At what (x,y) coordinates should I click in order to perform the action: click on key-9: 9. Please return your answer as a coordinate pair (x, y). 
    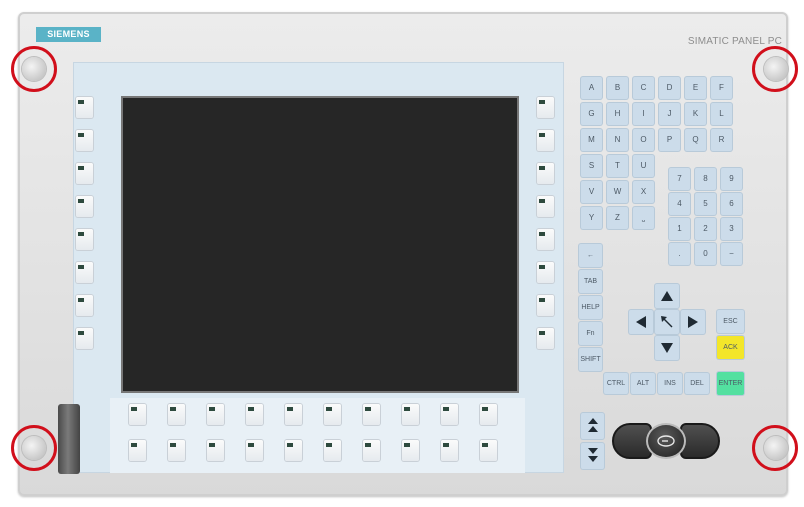
    Looking at the image, I should click on (731, 179).